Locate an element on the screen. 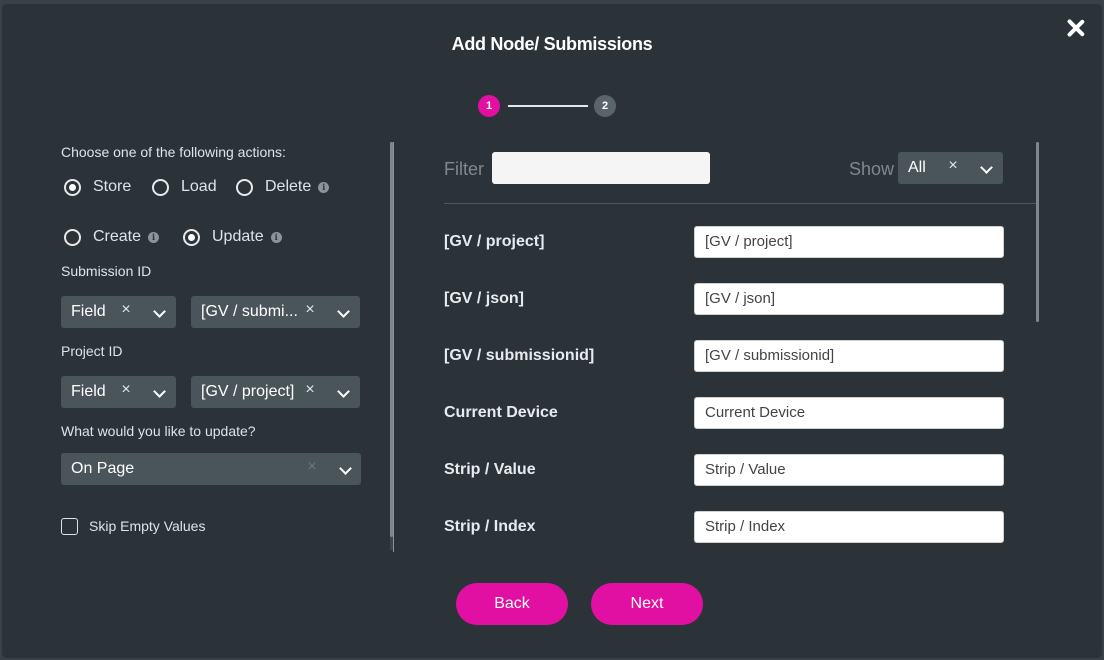 The width and height of the screenshot is (1104, 660). update-target-select: On Page × is located at coordinates (211, 469).